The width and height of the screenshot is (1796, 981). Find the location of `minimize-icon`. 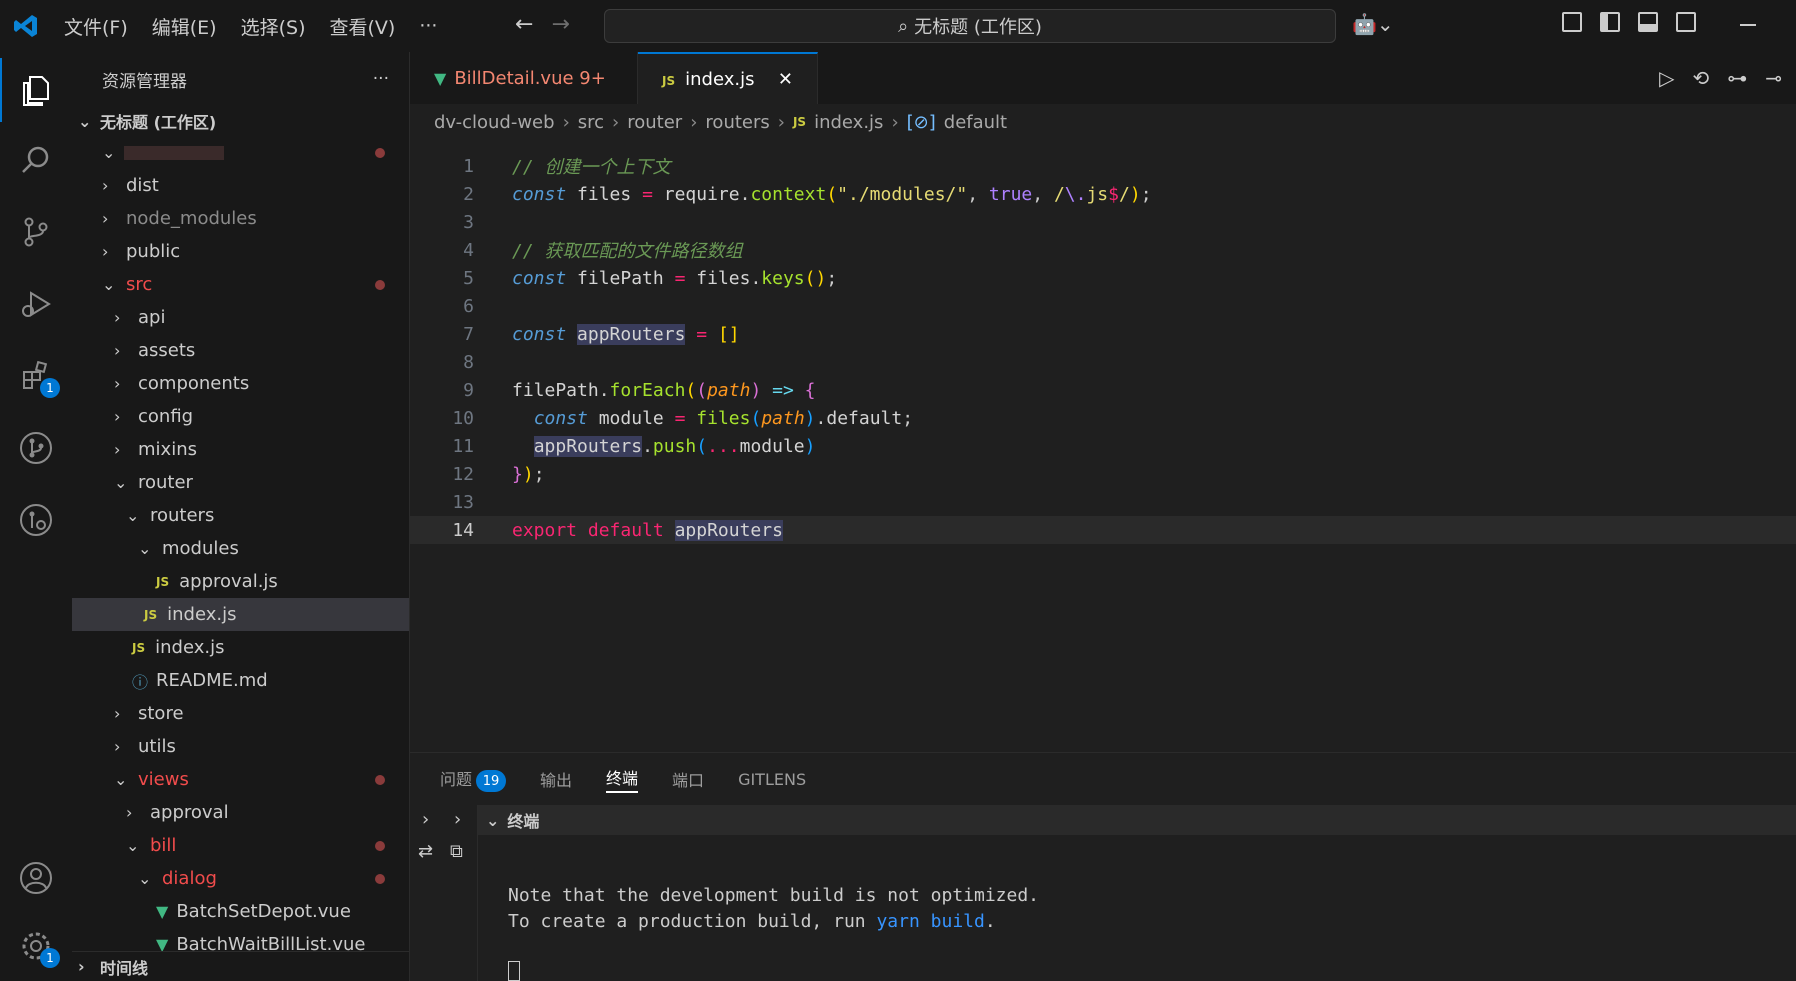

minimize-icon is located at coordinates (1748, 25).